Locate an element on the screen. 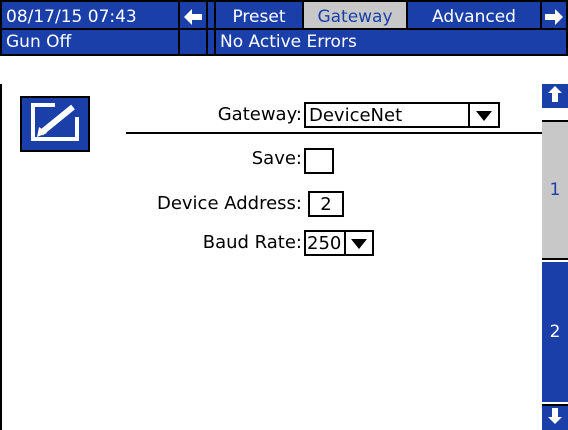 The image size is (568, 430). section-divider is located at coordinates (335, 133).